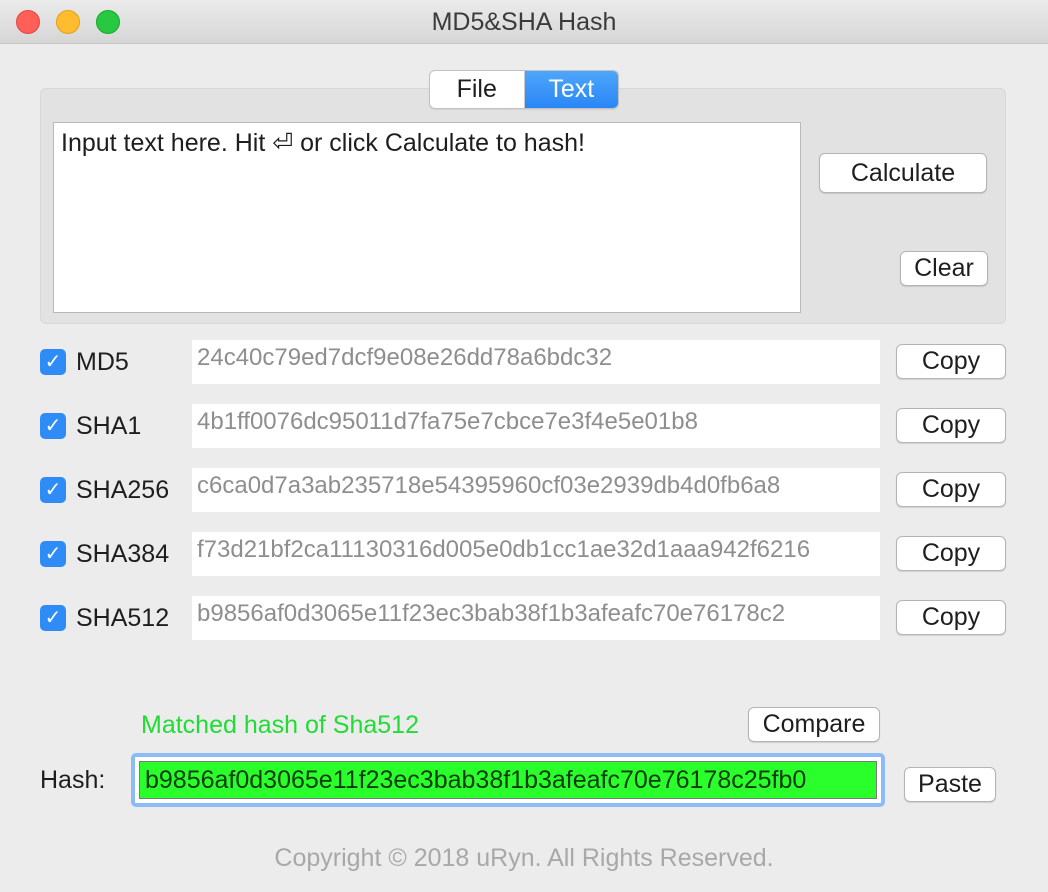  I want to click on tab-text: Text, so click(570, 89).